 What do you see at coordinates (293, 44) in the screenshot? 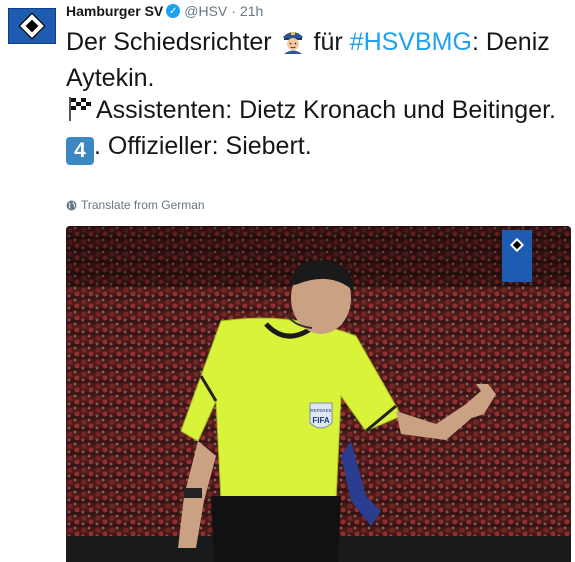
I see `police-officer-emoji` at bounding box center [293, 44].